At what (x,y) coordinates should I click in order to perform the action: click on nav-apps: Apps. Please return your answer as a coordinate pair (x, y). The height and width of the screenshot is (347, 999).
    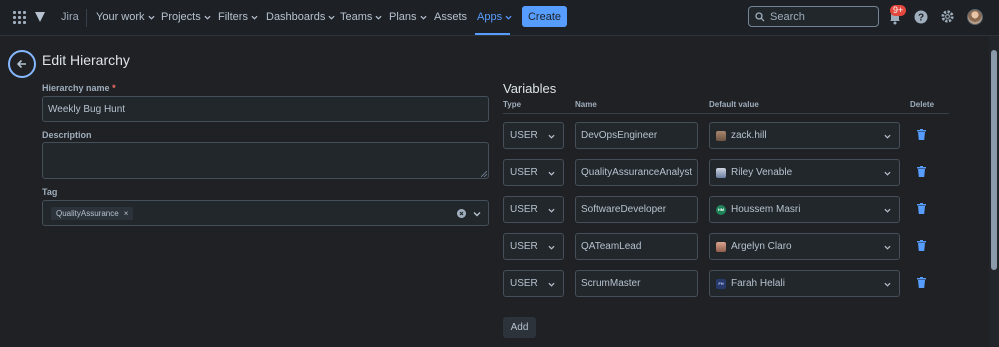
    Looking at the image, I should click on (494, 17).